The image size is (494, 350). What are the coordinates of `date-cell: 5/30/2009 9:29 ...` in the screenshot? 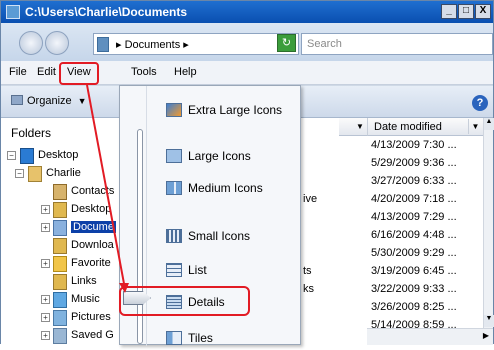 It's located at (414, 253).